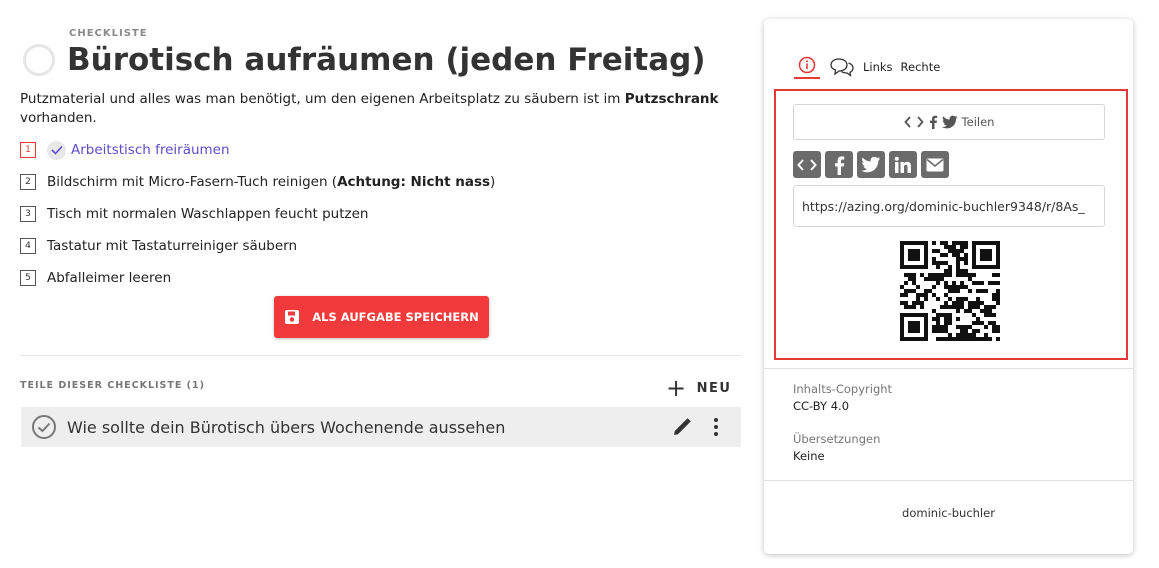  What do you see at coordinates (935, 164) in the screenshot?
I see `email-icon` at bounding box center [935, 164].